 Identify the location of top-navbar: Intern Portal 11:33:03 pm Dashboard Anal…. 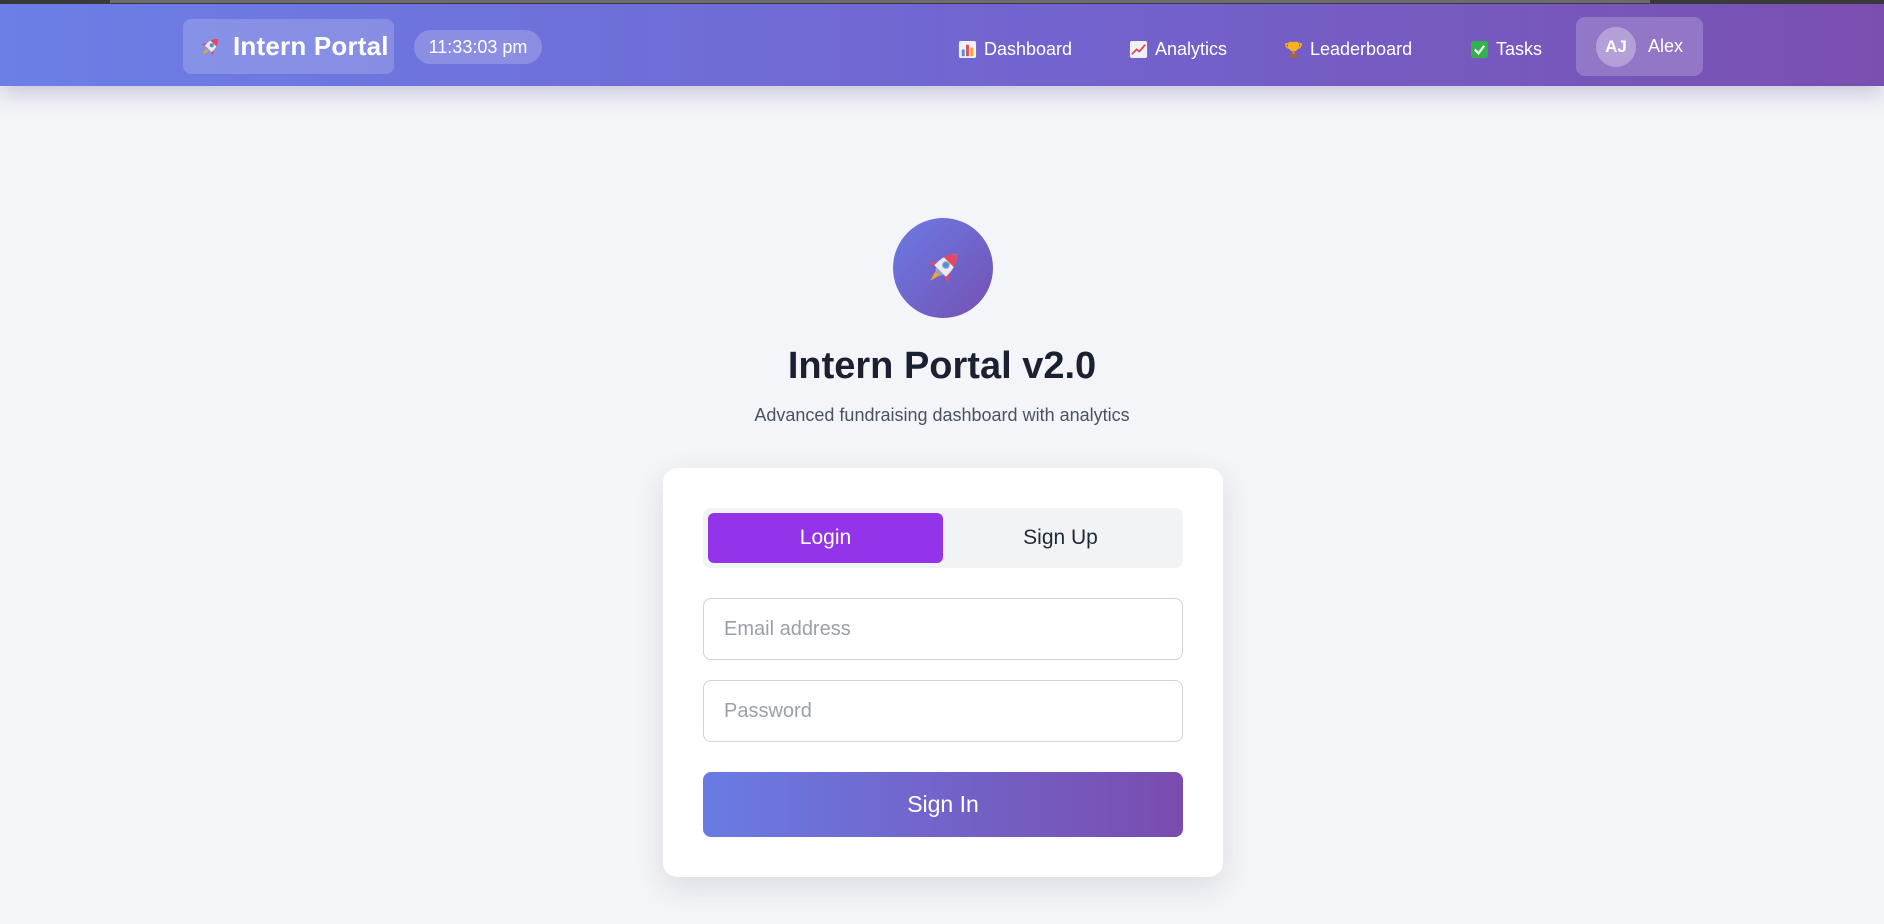
(942, 45).